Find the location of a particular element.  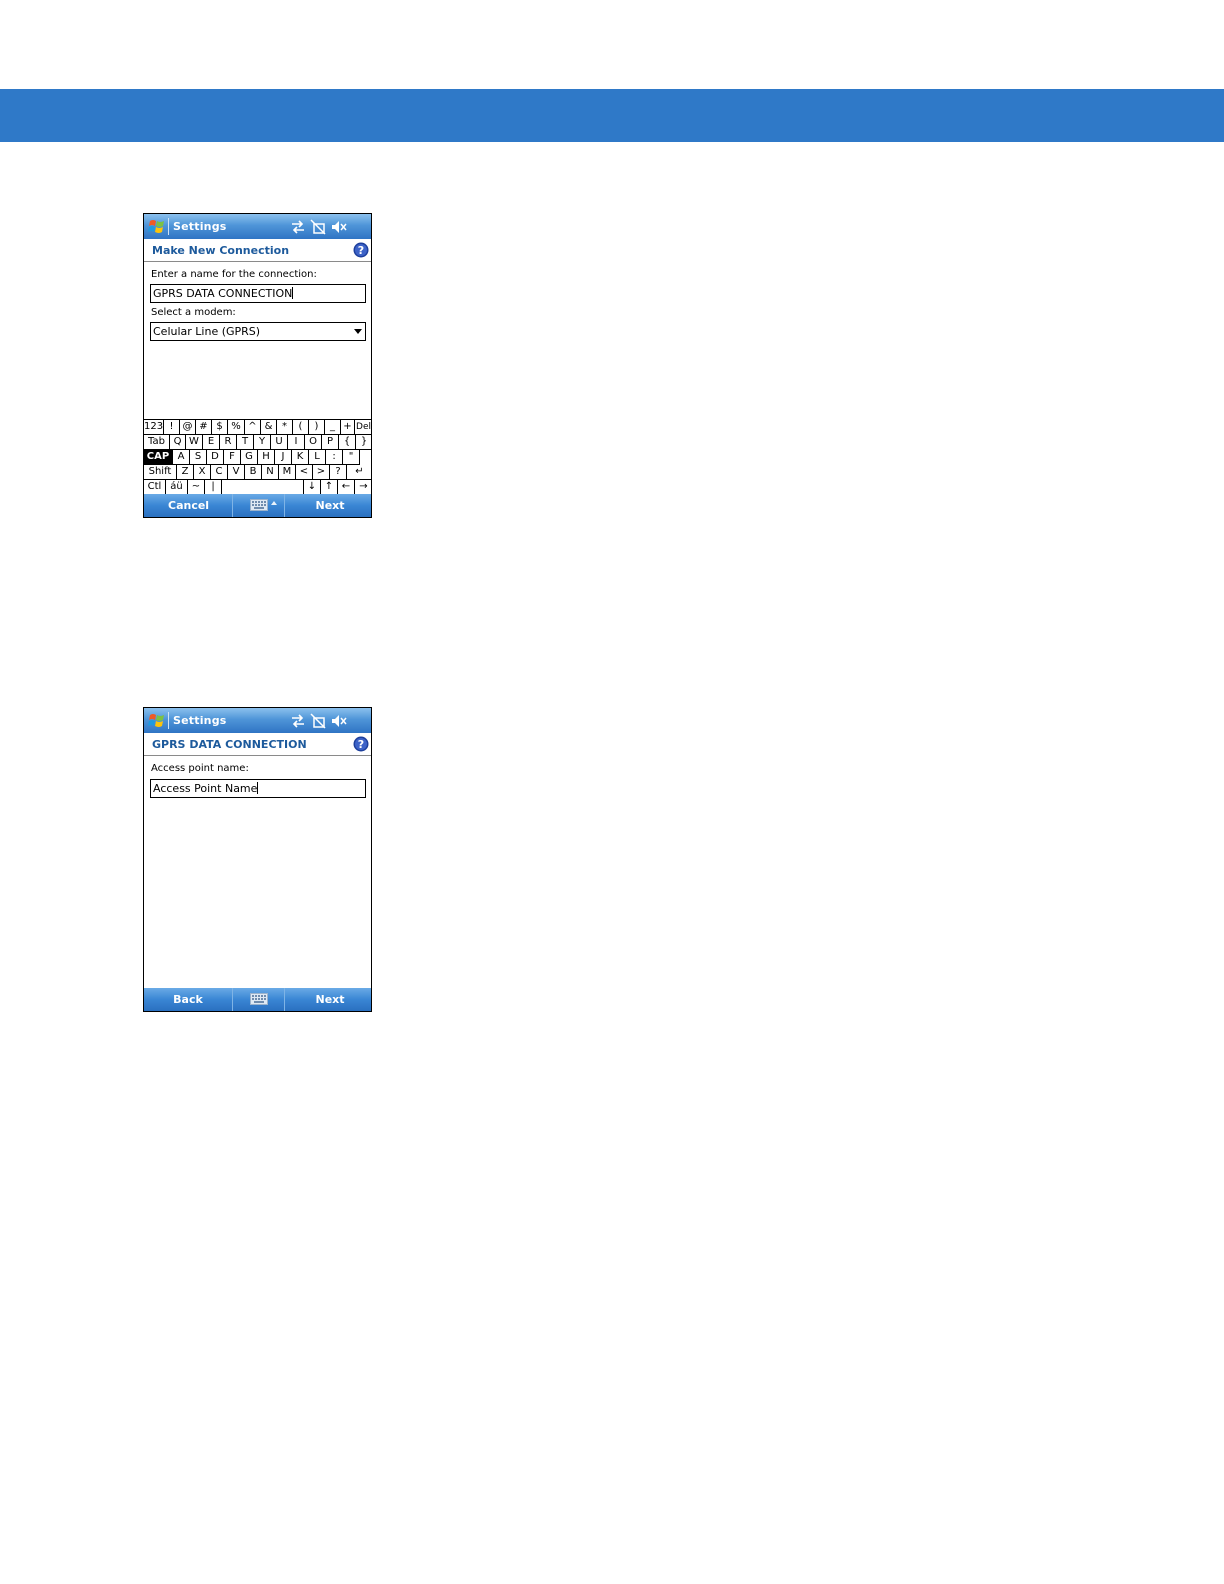

key-x: X is located at coordinates (202, 472).